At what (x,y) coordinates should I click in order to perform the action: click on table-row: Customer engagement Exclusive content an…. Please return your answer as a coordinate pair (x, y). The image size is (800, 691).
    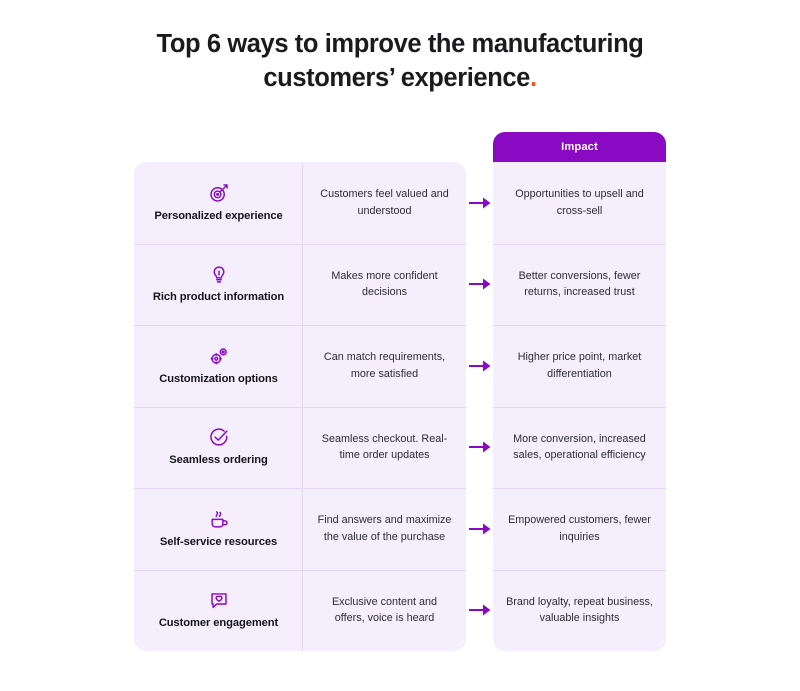
    Looking at the image, I should click on (300, 610).